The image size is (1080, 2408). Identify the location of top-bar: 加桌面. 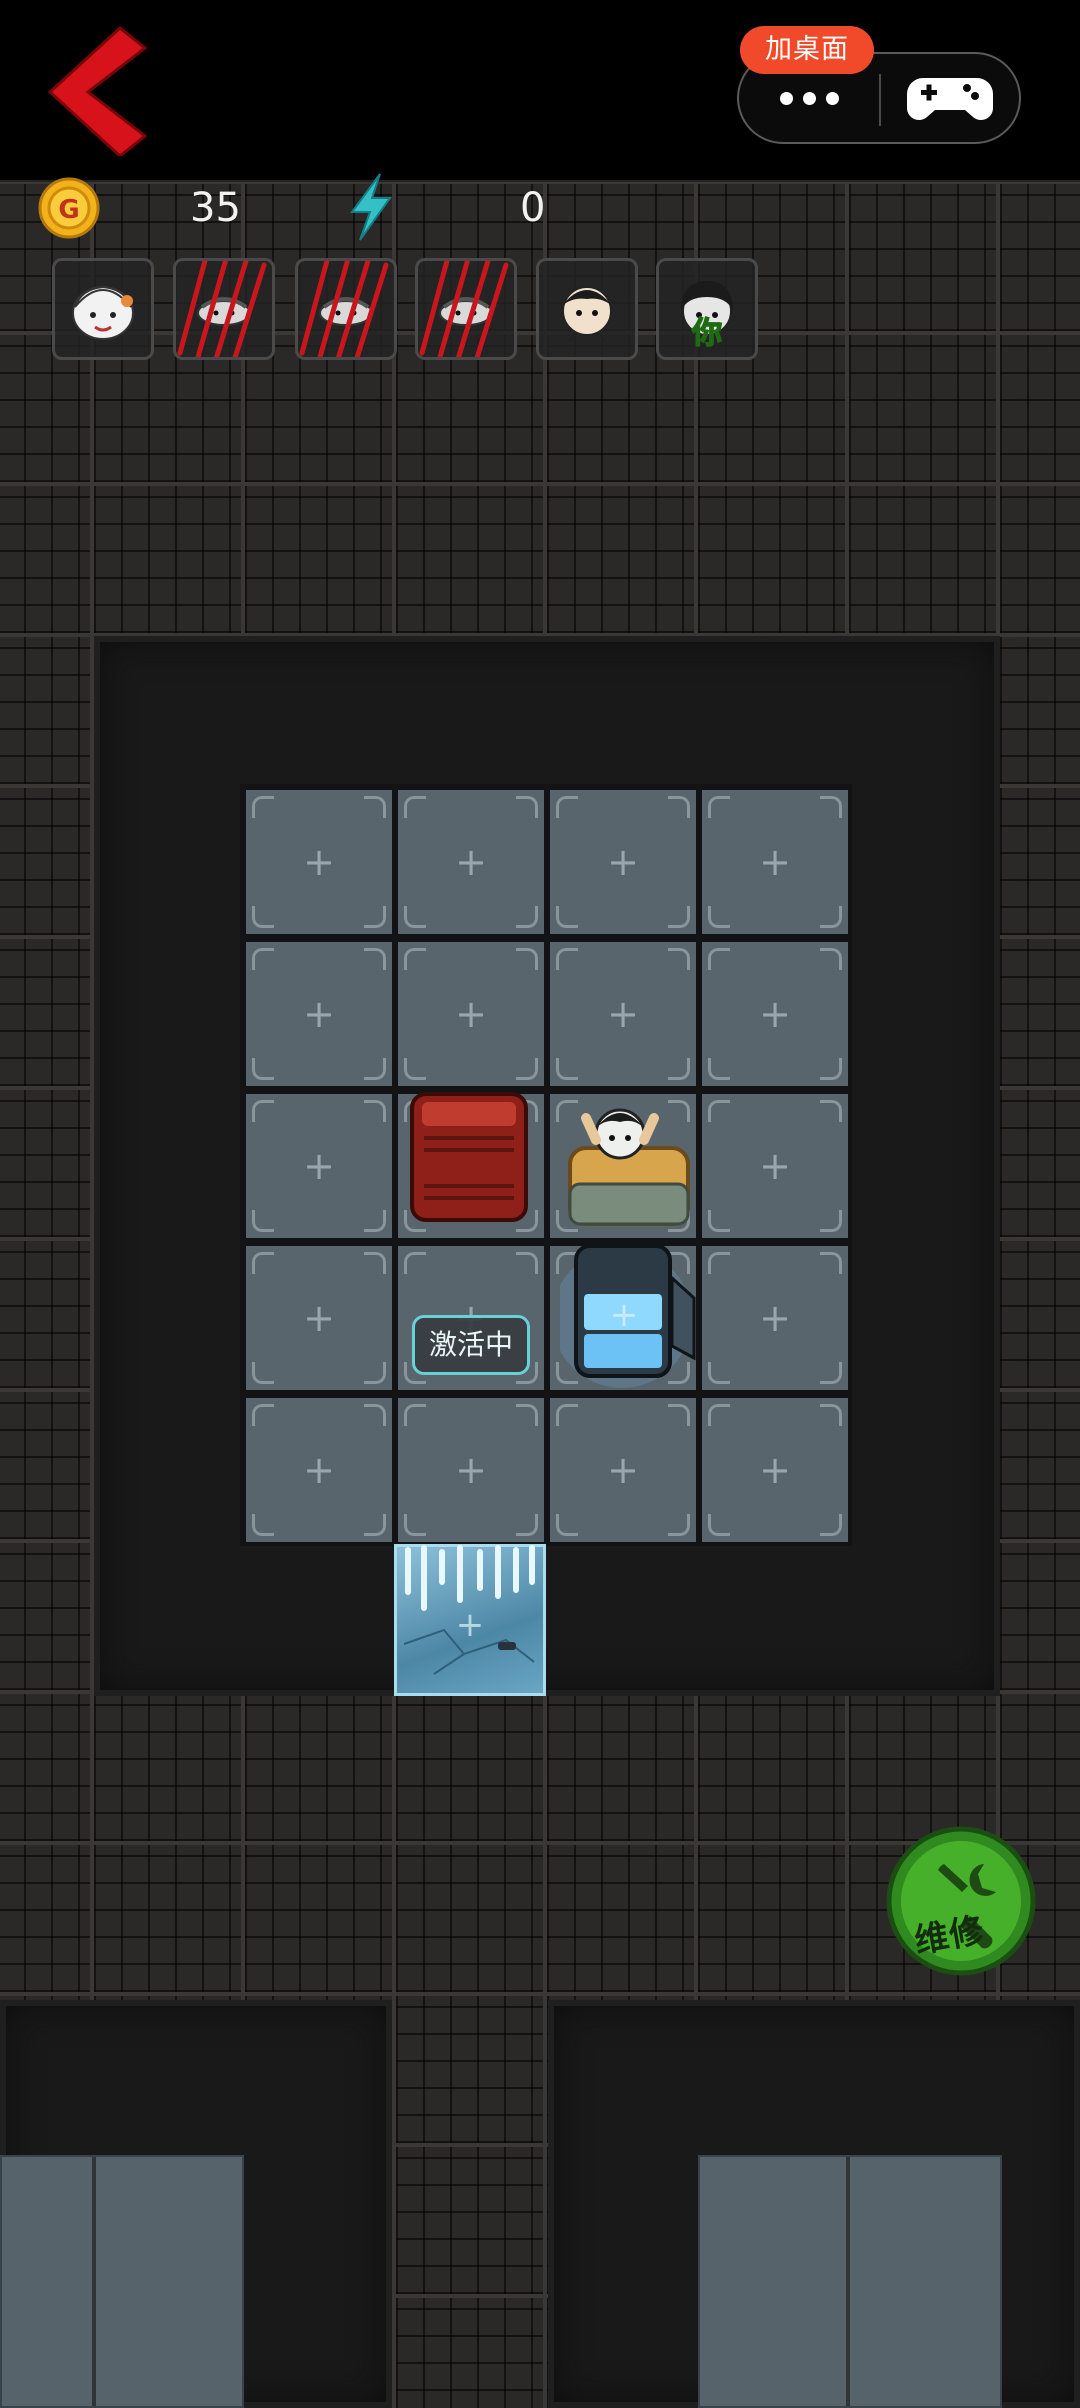
(540, 90).